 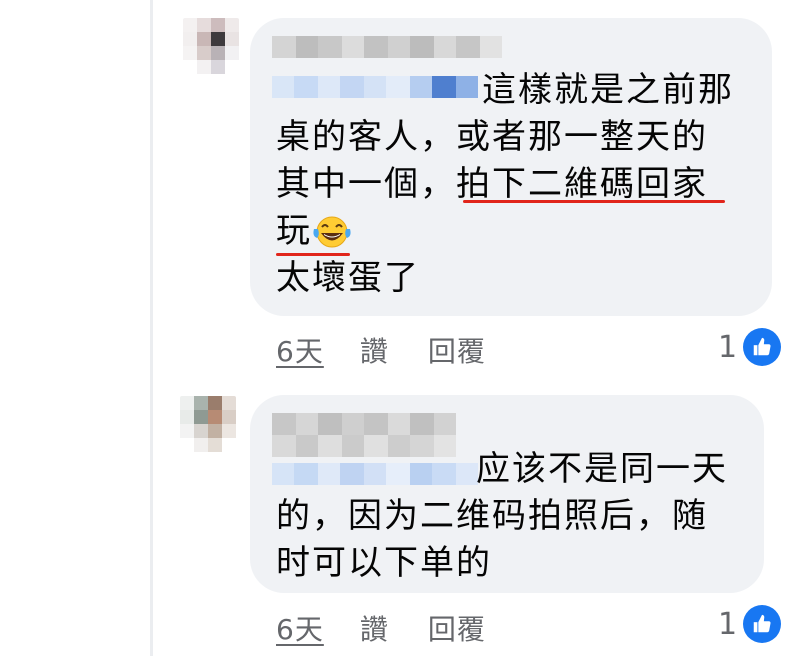 What do you see at coordinates (602, 469) in the screenshot?
I see `comment-text-line: 应该不是同一天` at bounding box center [602, 469].